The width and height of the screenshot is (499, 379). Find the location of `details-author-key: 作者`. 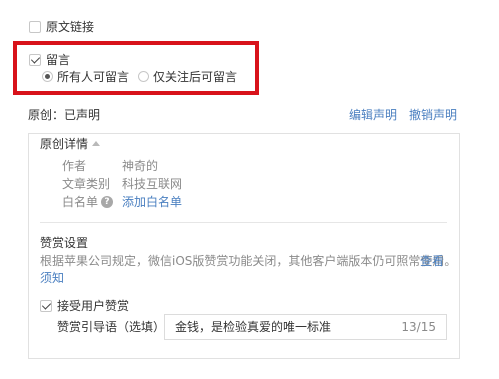

details-author-key: 作者 is located at coordinates (74, 166).